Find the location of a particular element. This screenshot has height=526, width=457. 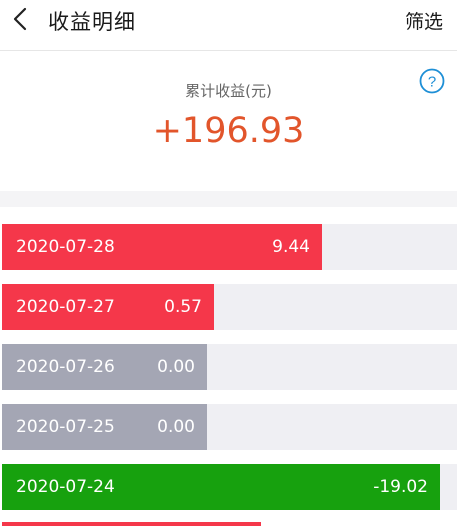

top-bar: 收益明细 筛选 is located at coordinates (228, 25).